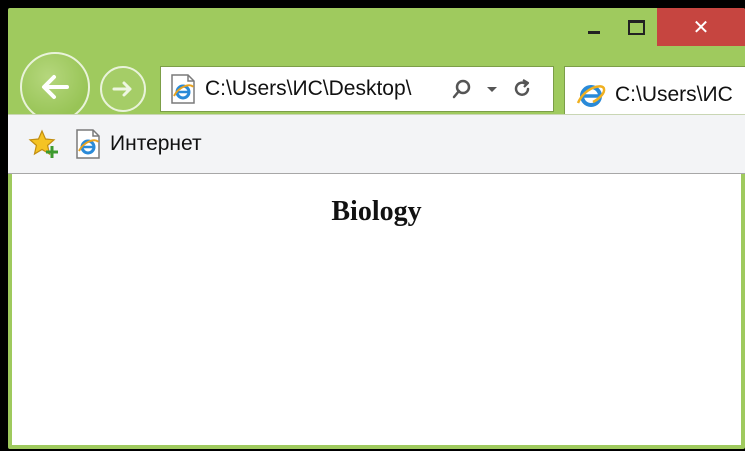 This screenshot has height=451, width=745. I want to click on minimize-icon, so click(594, 32).